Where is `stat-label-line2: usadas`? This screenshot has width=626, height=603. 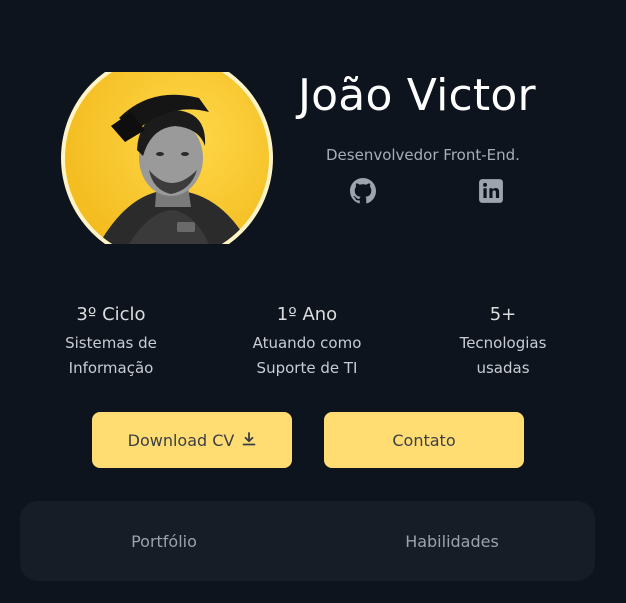
stat-label-line2: usadas is located at coordinates (503, 368).